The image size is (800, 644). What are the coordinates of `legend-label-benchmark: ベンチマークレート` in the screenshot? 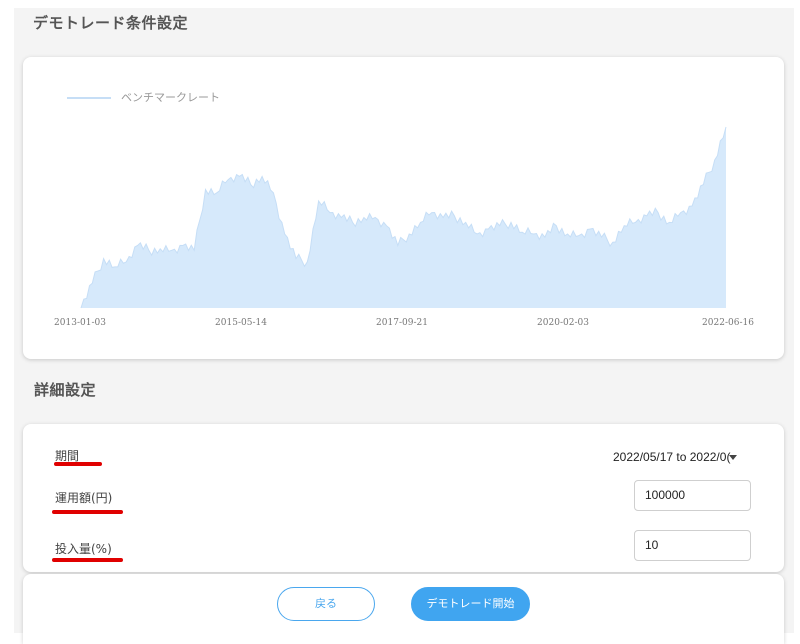 It's located at (170, 97).